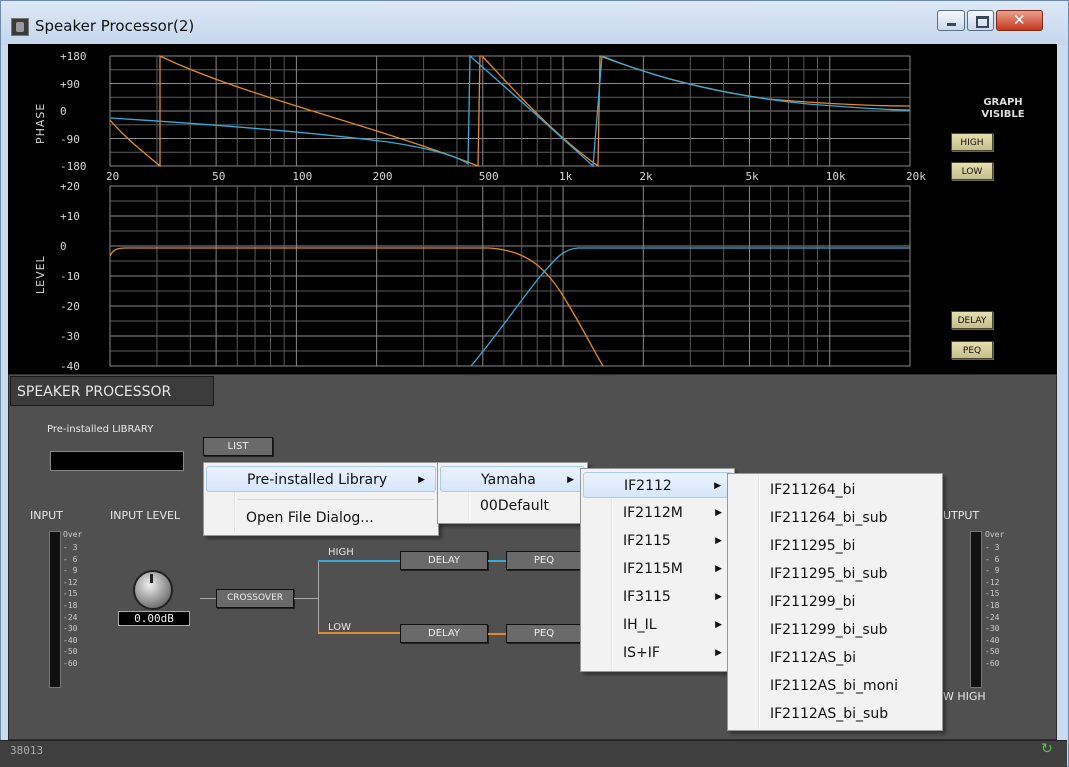  What do you see at coordinates (813, 546) in the screenshot?
I see `menu-item-label: IF211295_bi` at bounding box center [813, 546].